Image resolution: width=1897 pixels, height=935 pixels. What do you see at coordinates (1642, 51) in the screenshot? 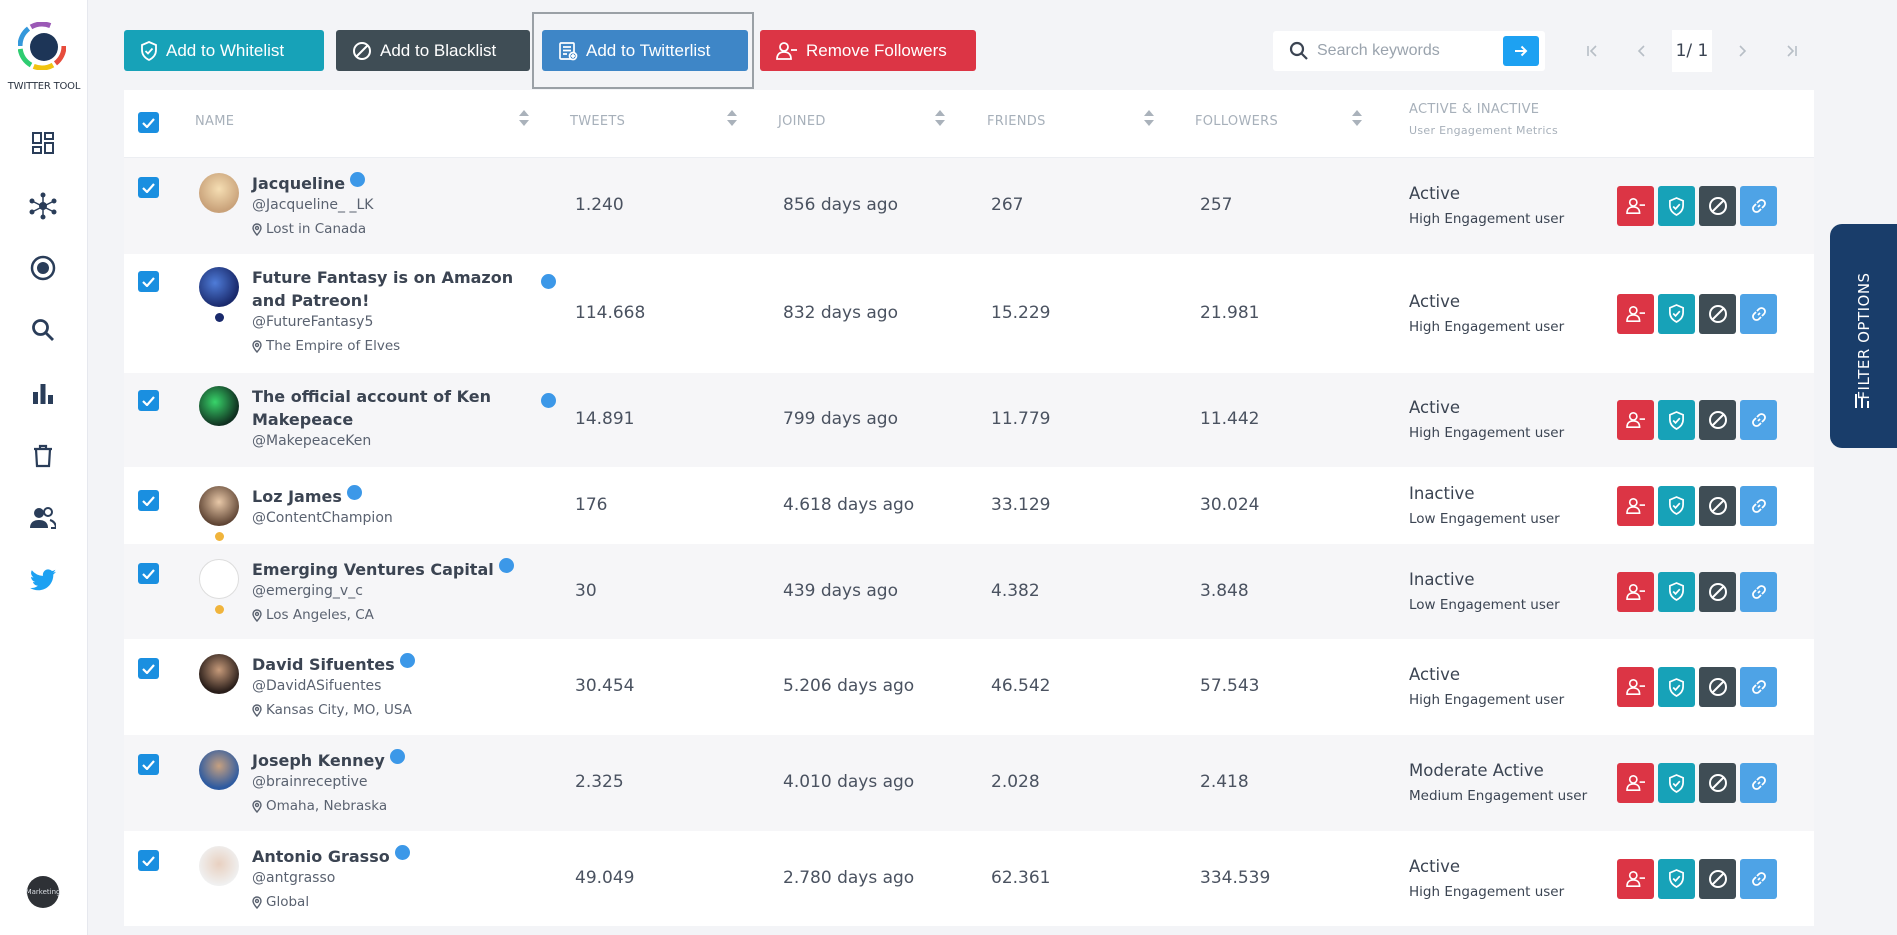
I see `prev-page-button` at bounding box center [1642, 51].